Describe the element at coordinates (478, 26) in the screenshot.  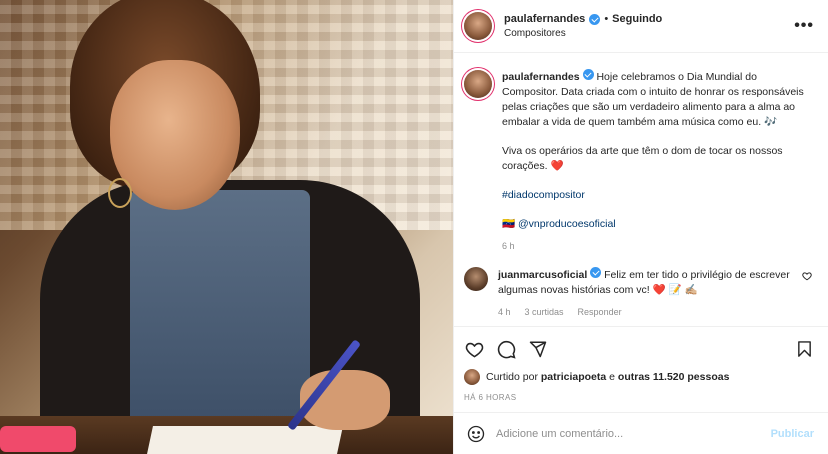
I see `author-avatar` at that location.